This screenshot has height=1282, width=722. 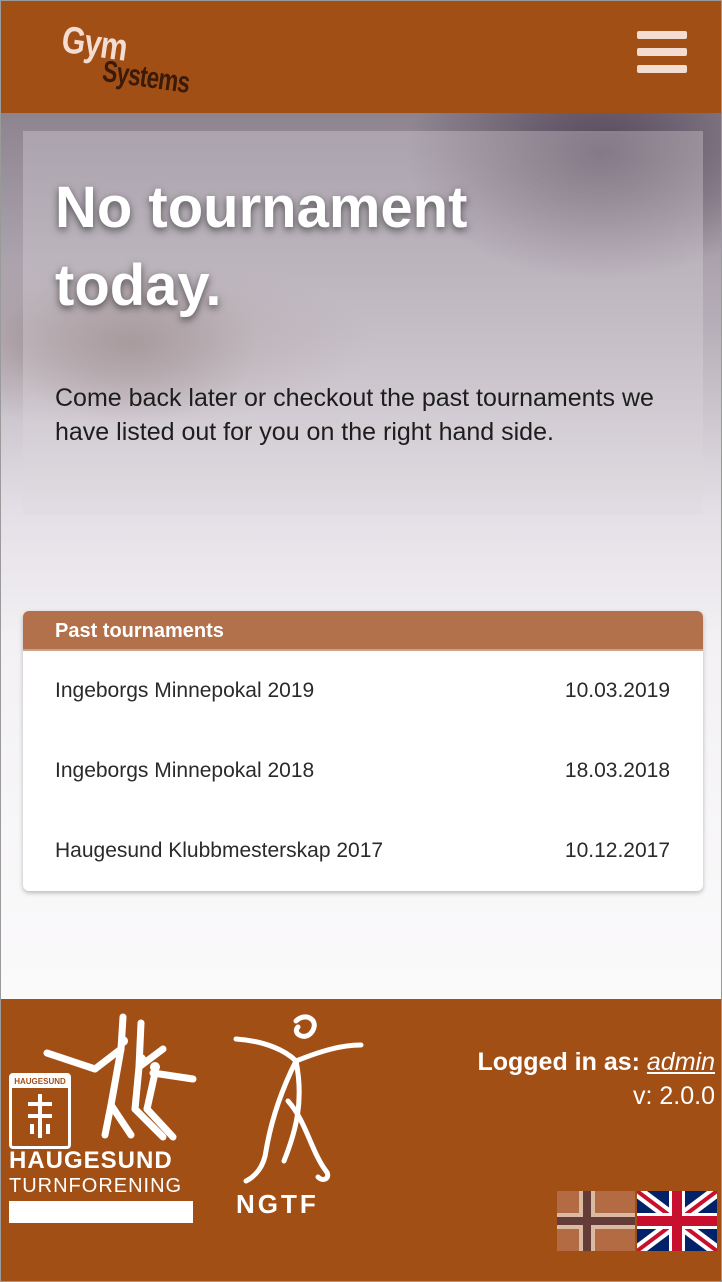 What do you see at coordinates (91, 1160) in the screenshot?
I see `club-name-line1: HAUGESUND` at bounding box center [91, 1160].